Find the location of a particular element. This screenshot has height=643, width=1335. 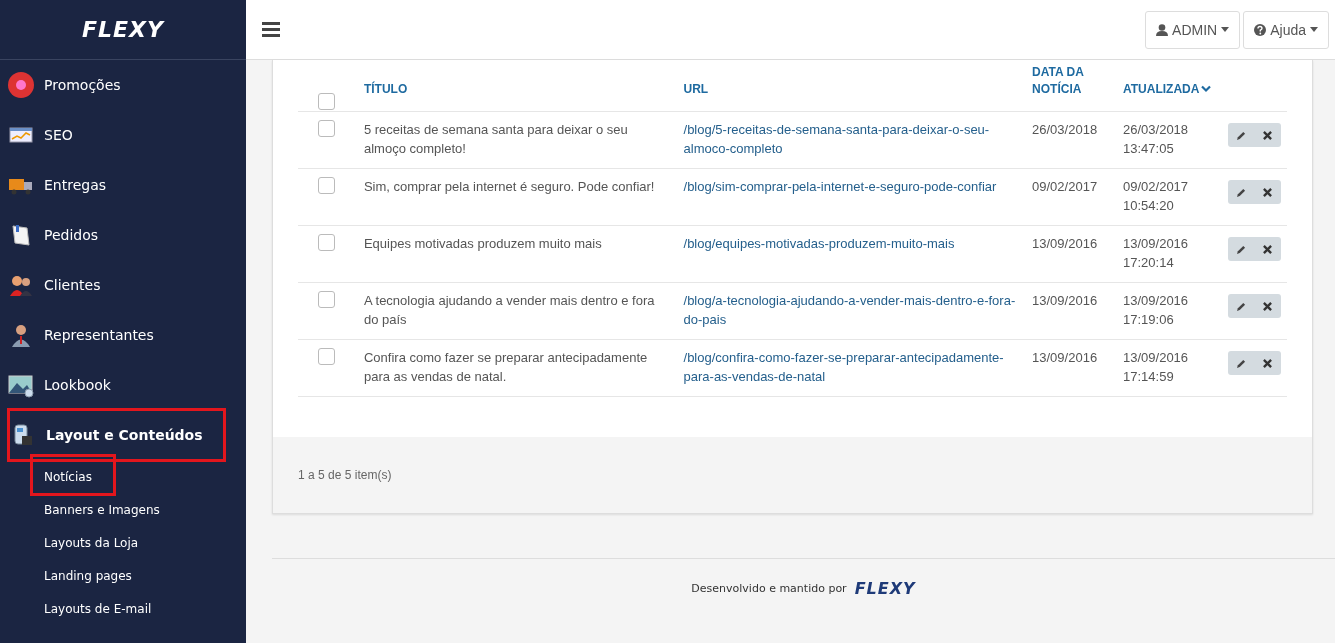

title-text: Equipes motivadas produzem muito mais is located at coordinates (483, 244).